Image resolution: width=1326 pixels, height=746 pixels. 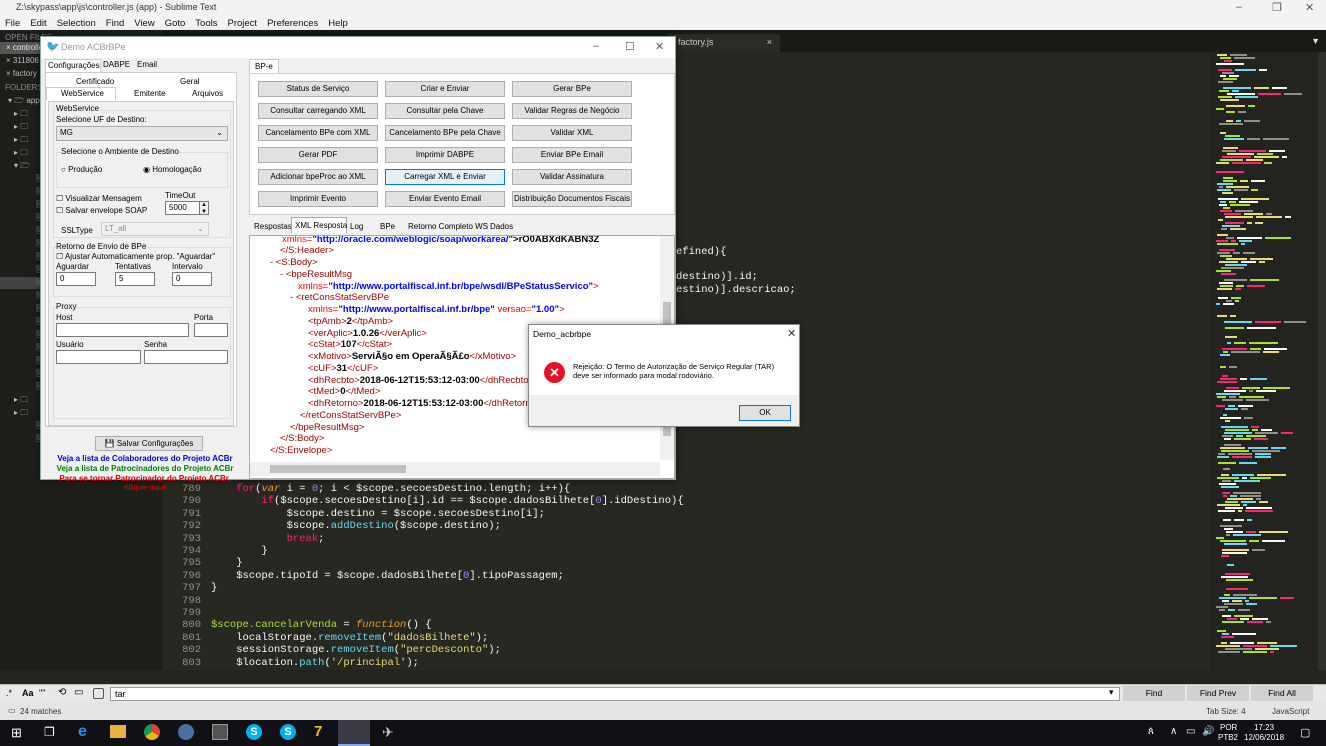 What do you see at coordinates (388, 732) in the screenshot?
I see `app-icon: ✈` at bounding box center [388, 732].